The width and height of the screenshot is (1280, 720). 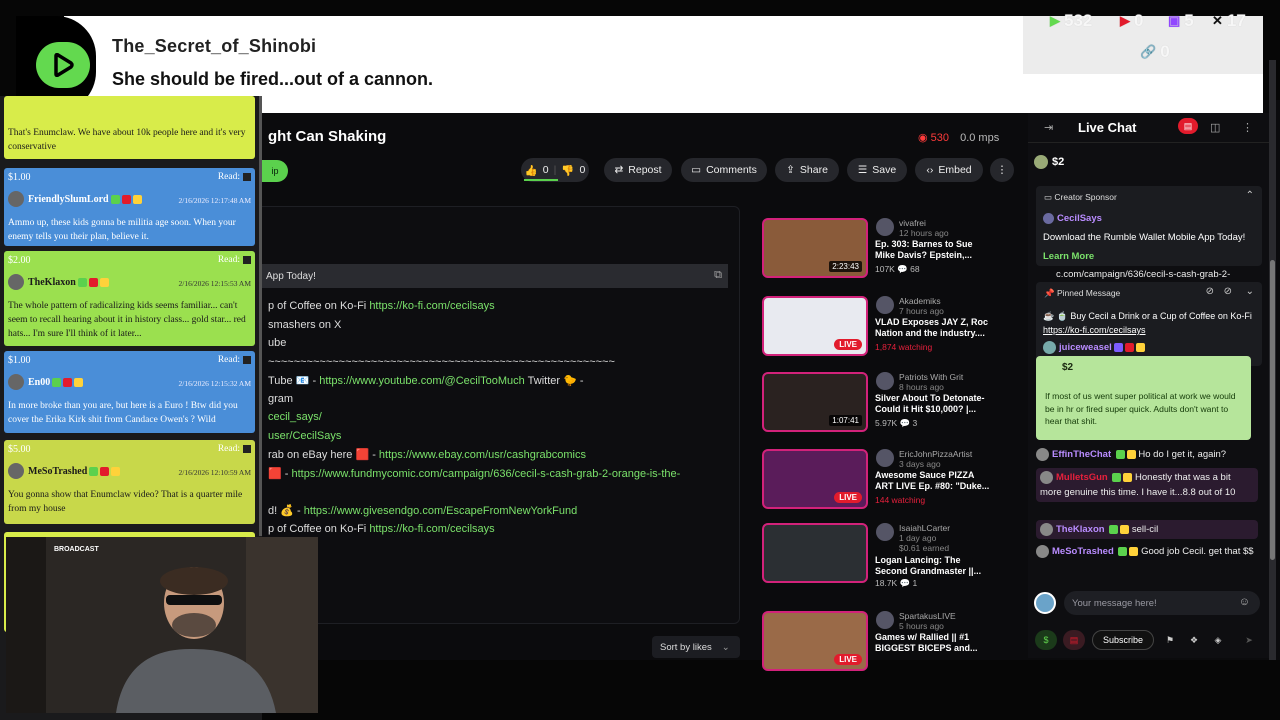 What do you see at coordinates (1049, 197) in the screenshot?
I see `sponsor-icon: ▭` at bounding box center [1049, 197].